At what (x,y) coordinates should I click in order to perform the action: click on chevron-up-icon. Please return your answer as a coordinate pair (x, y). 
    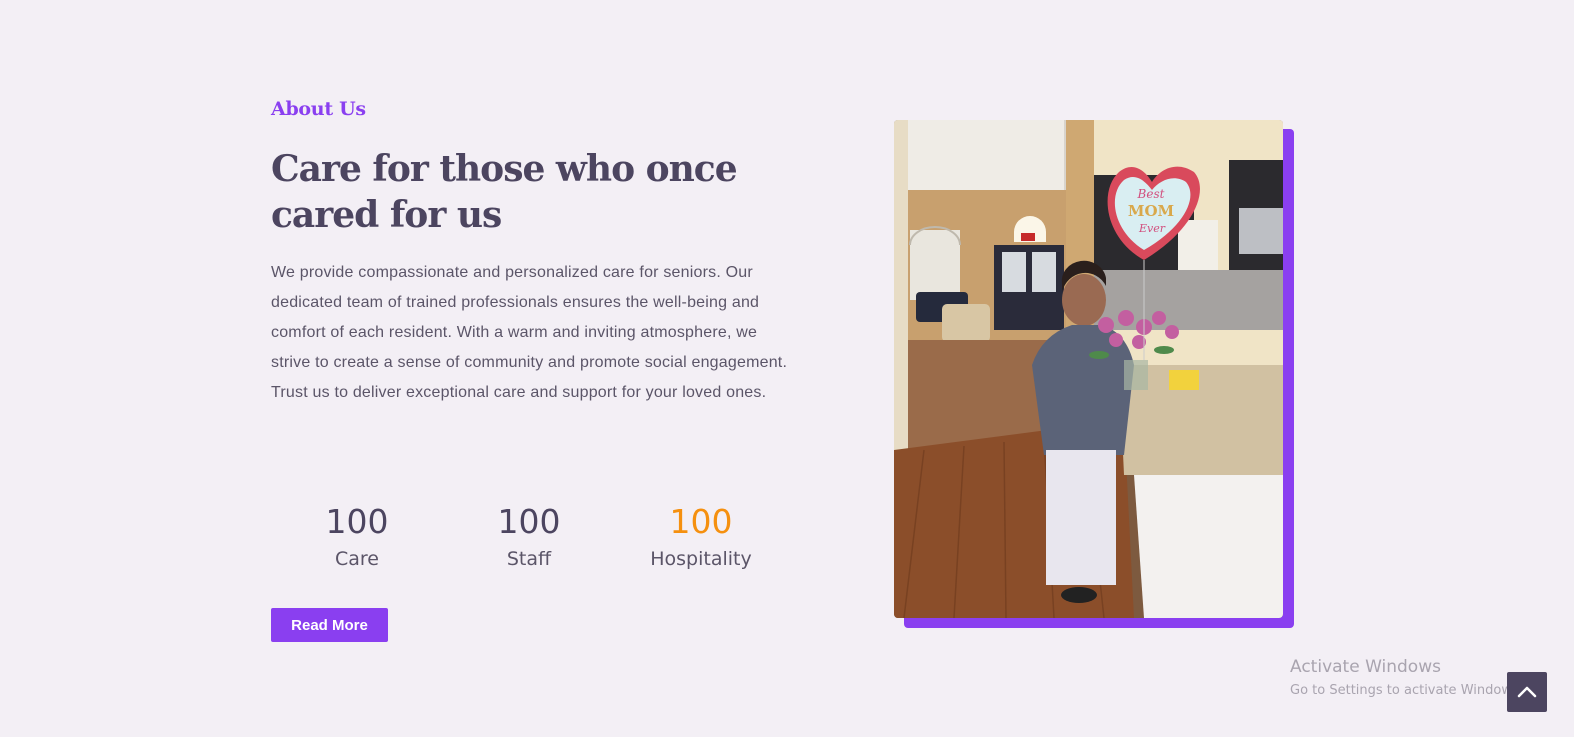
    Looking at the image, I should click on (1527, 692).